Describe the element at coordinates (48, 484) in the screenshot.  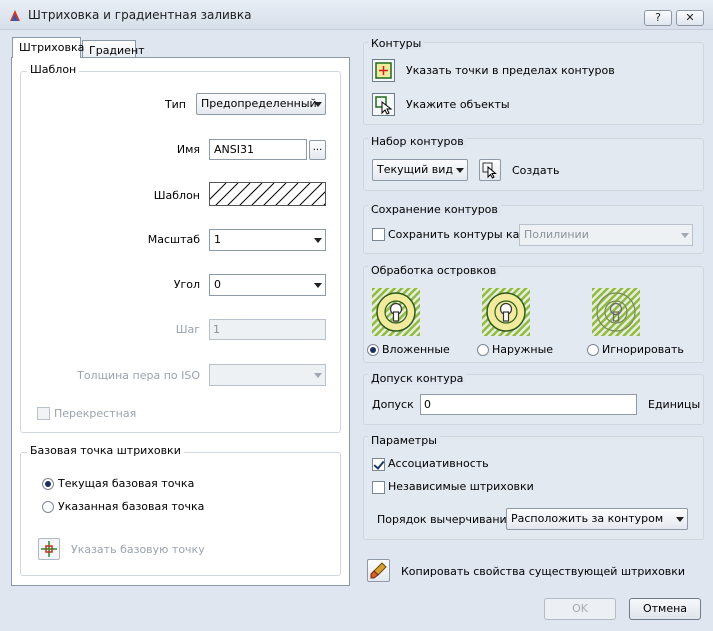
I see `current-origin-radio` at that location.